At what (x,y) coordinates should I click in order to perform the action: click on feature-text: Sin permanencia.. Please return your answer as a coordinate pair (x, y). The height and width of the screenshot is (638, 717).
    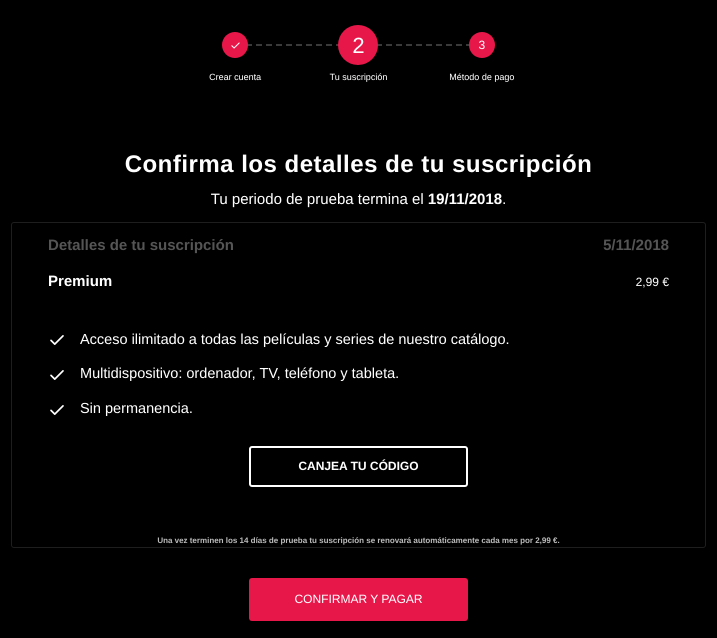
    Looking at the image, I should click on (136, 409).